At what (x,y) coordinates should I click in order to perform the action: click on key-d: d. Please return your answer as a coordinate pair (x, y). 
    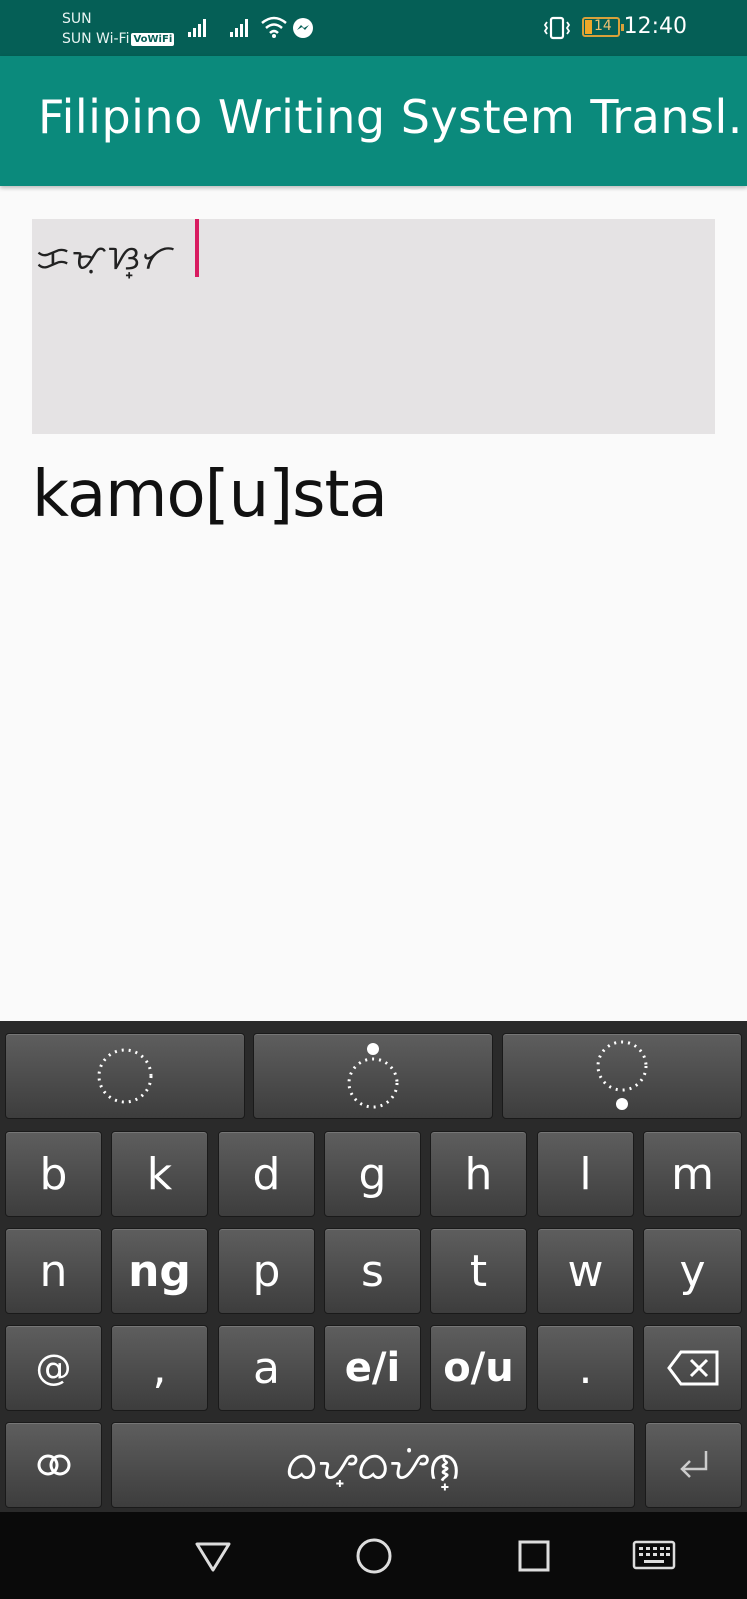
    Looking at the image, I should click on (266, 1174).